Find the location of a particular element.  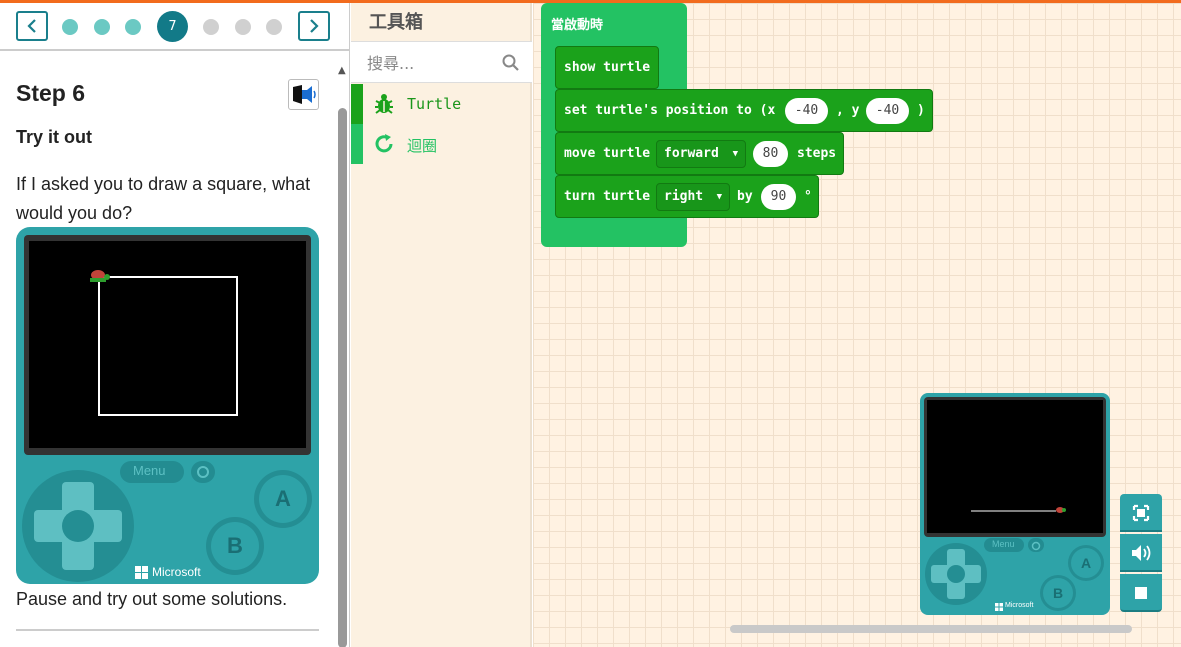

degree-symbol: ° is located at coordinates (808, 196).